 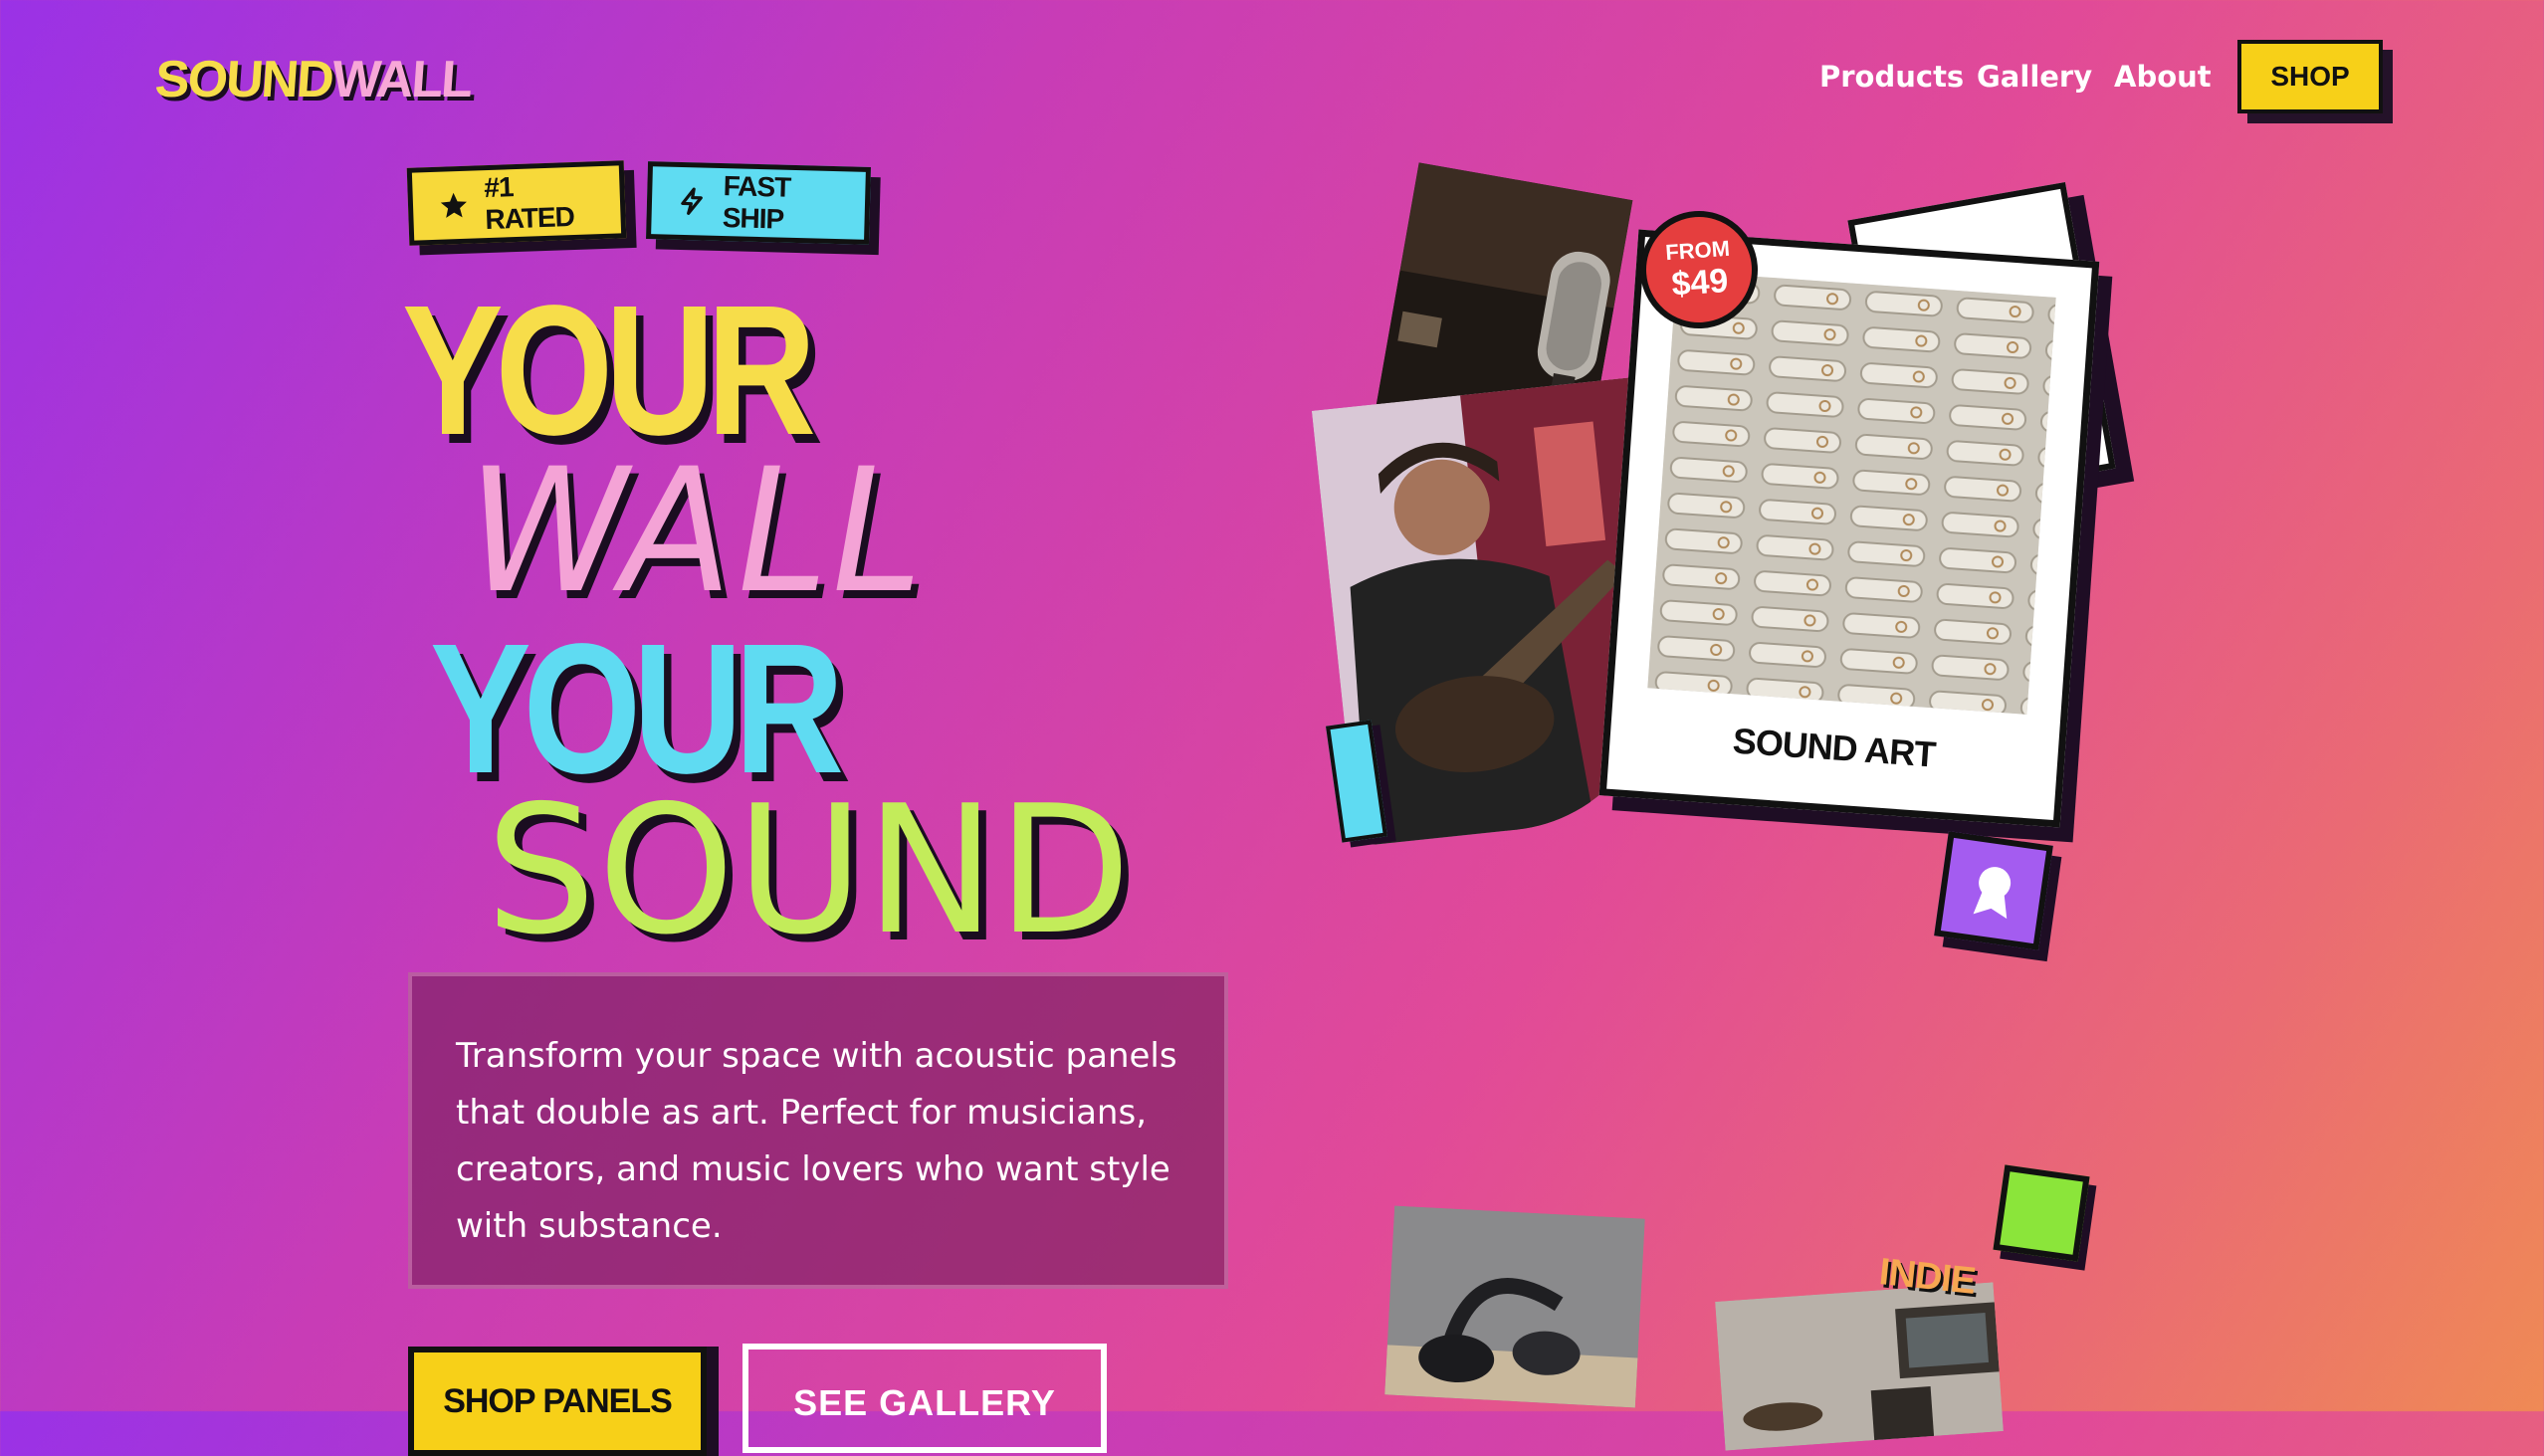 What do you see at coordinates (454, 205) in the screenshot?
I see `star-icon` at bounding box center [454, 205].